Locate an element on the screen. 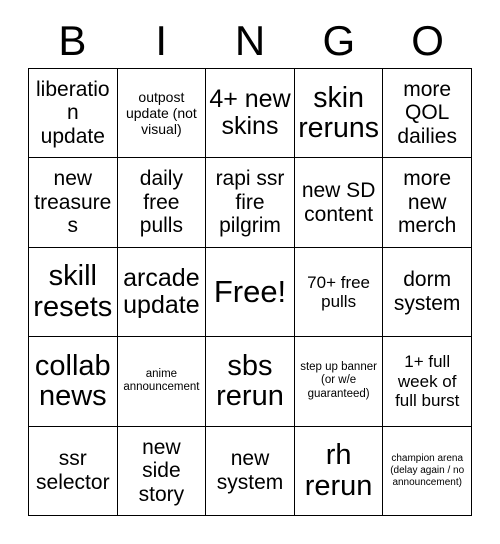 This screenshot has width=500, height=544. bingo-cell: dorm system is located at coordinates (427, 292).